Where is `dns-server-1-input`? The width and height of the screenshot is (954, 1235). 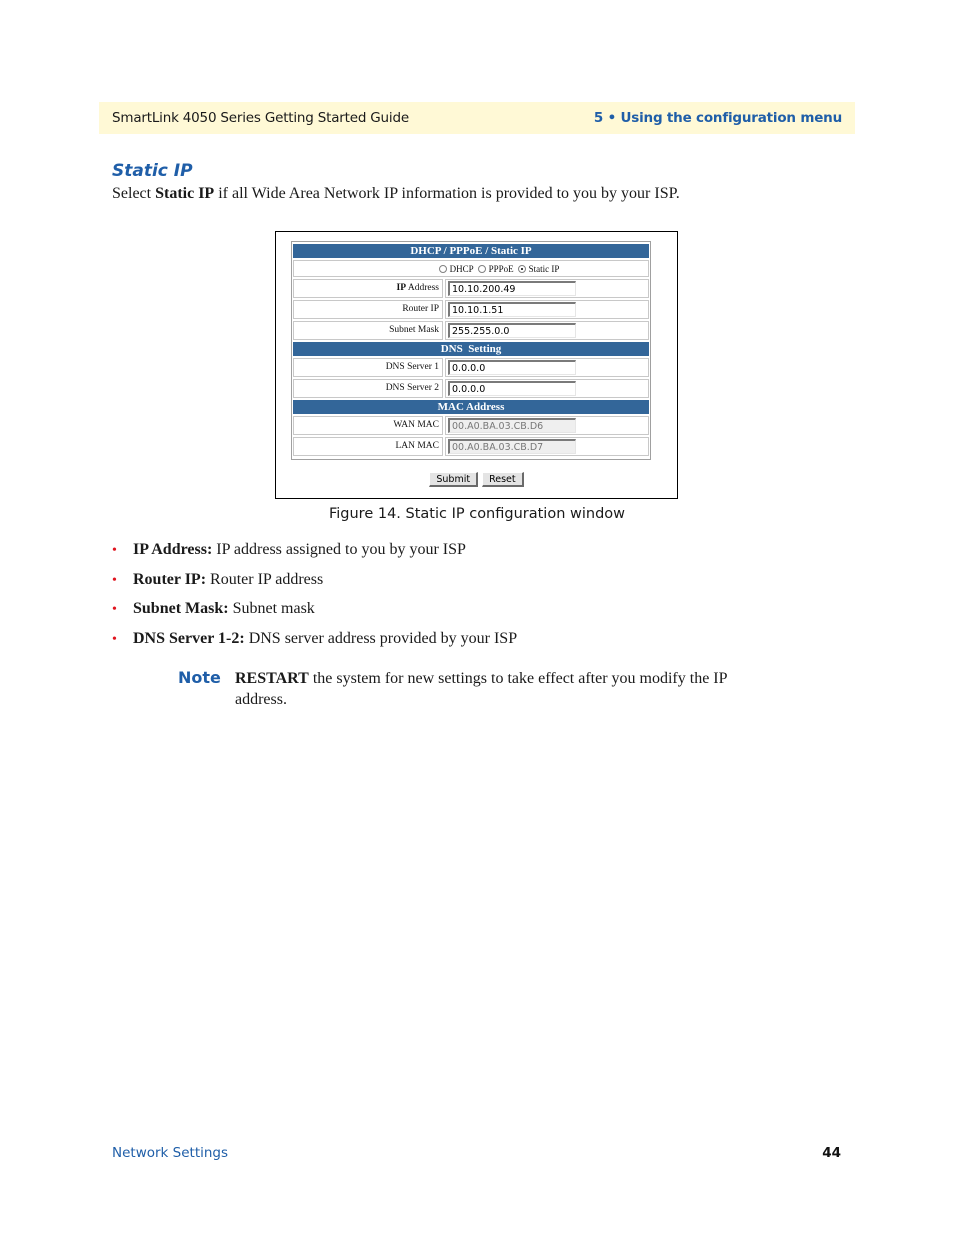
dns-server-1-input is located at coordinates (512, 367).